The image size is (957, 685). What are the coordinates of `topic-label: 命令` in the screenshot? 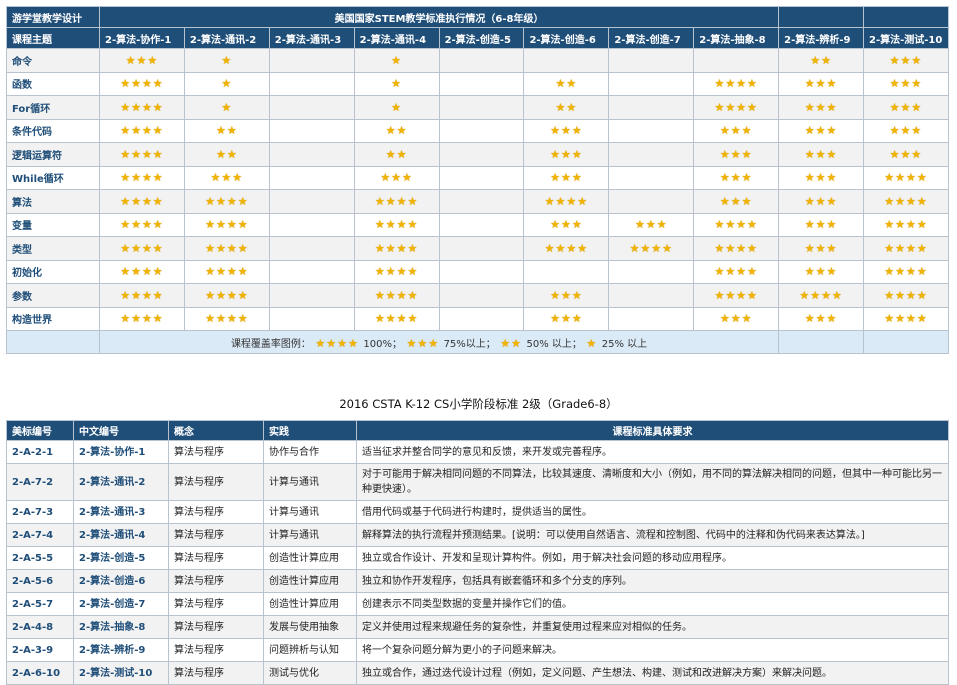 It's located at (53, 60).